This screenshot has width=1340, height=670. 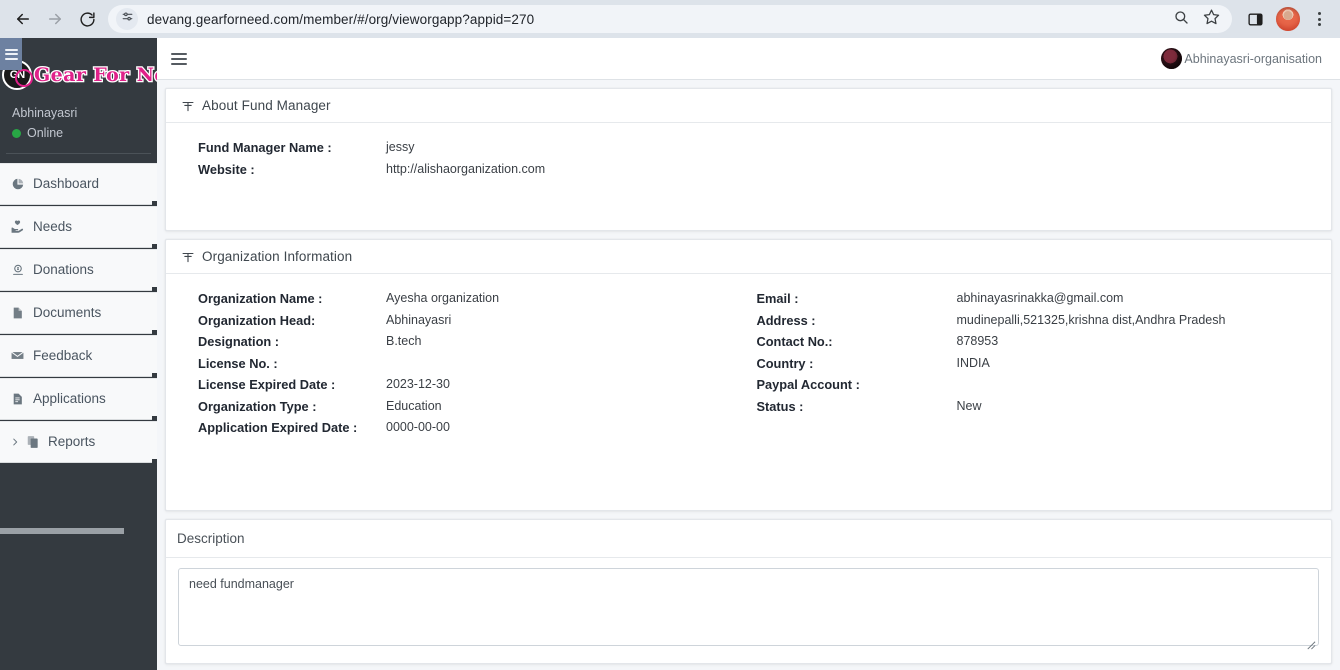 What do you see at coordinates (777, 298) in the screenshot?
I see `field-label: Email :` at bounding box center [777, 298].